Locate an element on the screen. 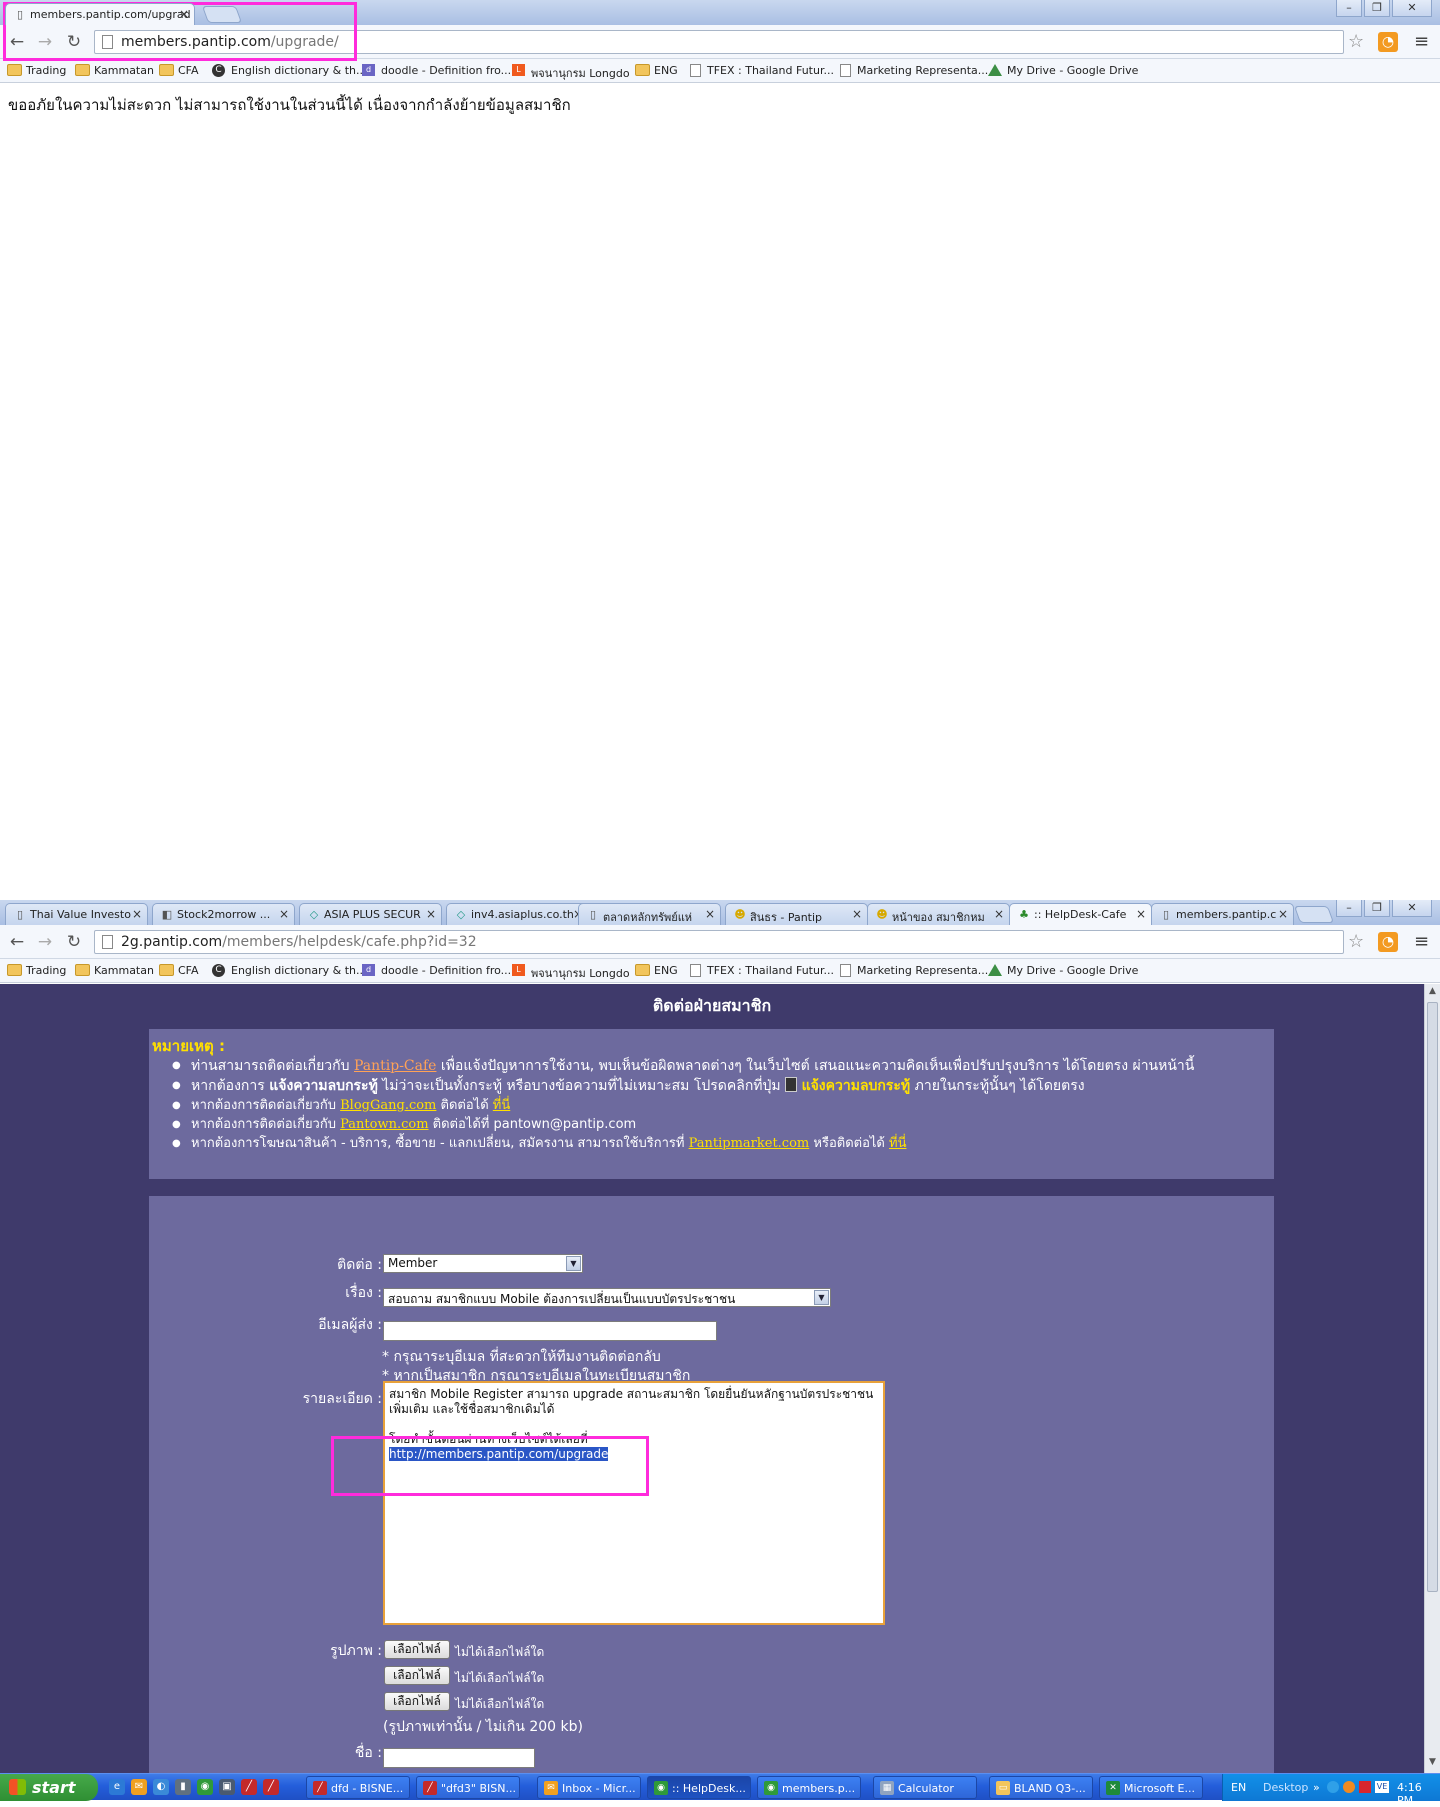 The image size is (1440, 1807). chevron-double-icon: » is located at coordinates (1316, 1787).